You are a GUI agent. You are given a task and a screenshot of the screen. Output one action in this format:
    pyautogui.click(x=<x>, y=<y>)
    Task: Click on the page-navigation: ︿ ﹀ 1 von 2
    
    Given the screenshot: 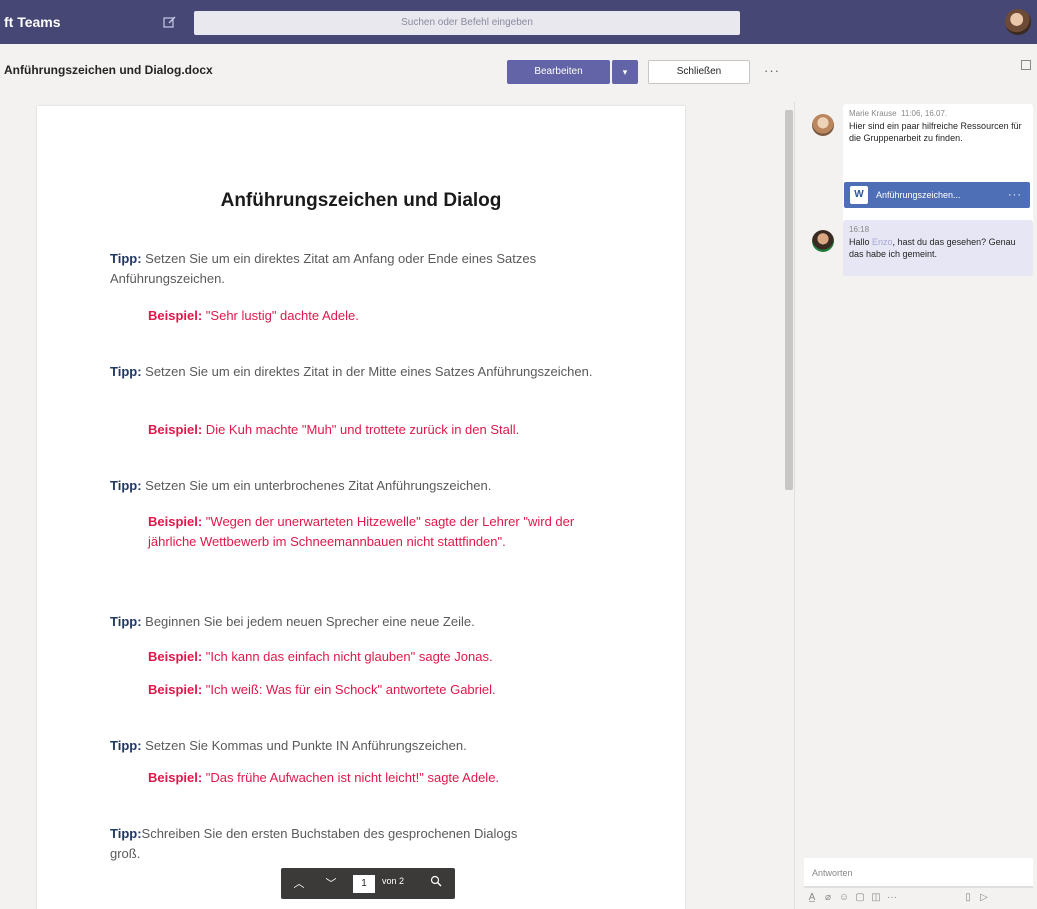 What is the action you would take?
    pyautogui.click(x=368, y=883)
    